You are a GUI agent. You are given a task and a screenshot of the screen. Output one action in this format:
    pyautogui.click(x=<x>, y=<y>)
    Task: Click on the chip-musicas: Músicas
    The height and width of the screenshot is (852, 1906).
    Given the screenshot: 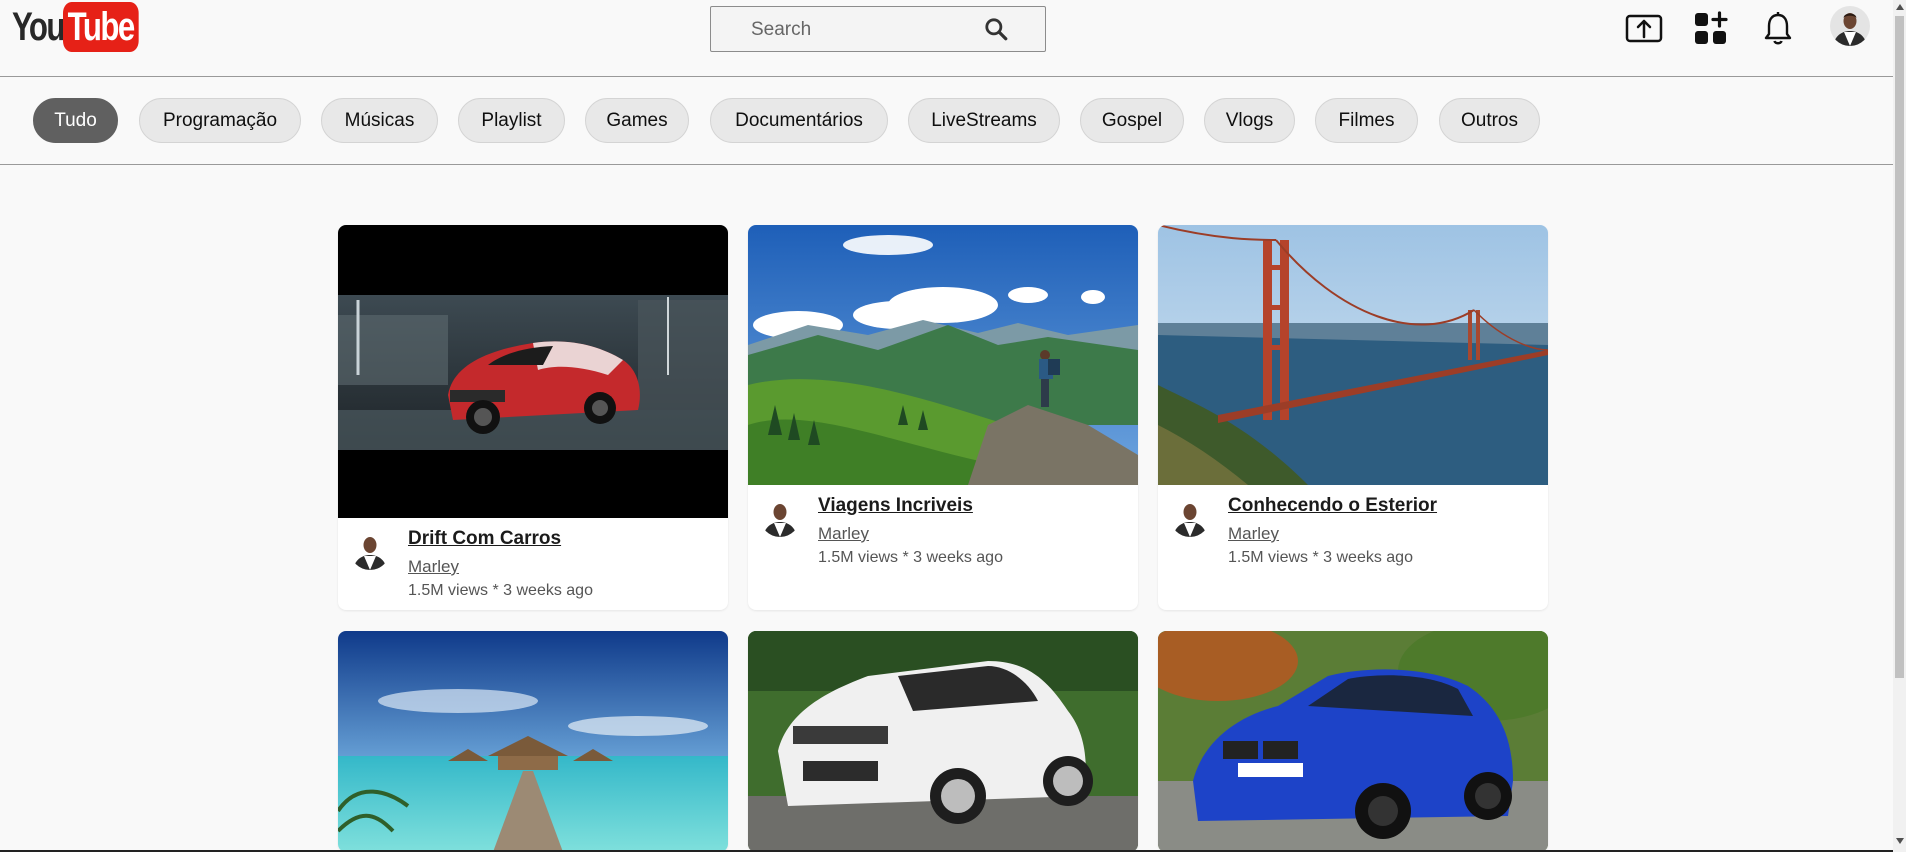 What is the action you would take?
    pyautogui.click(x=379, y=120)
    